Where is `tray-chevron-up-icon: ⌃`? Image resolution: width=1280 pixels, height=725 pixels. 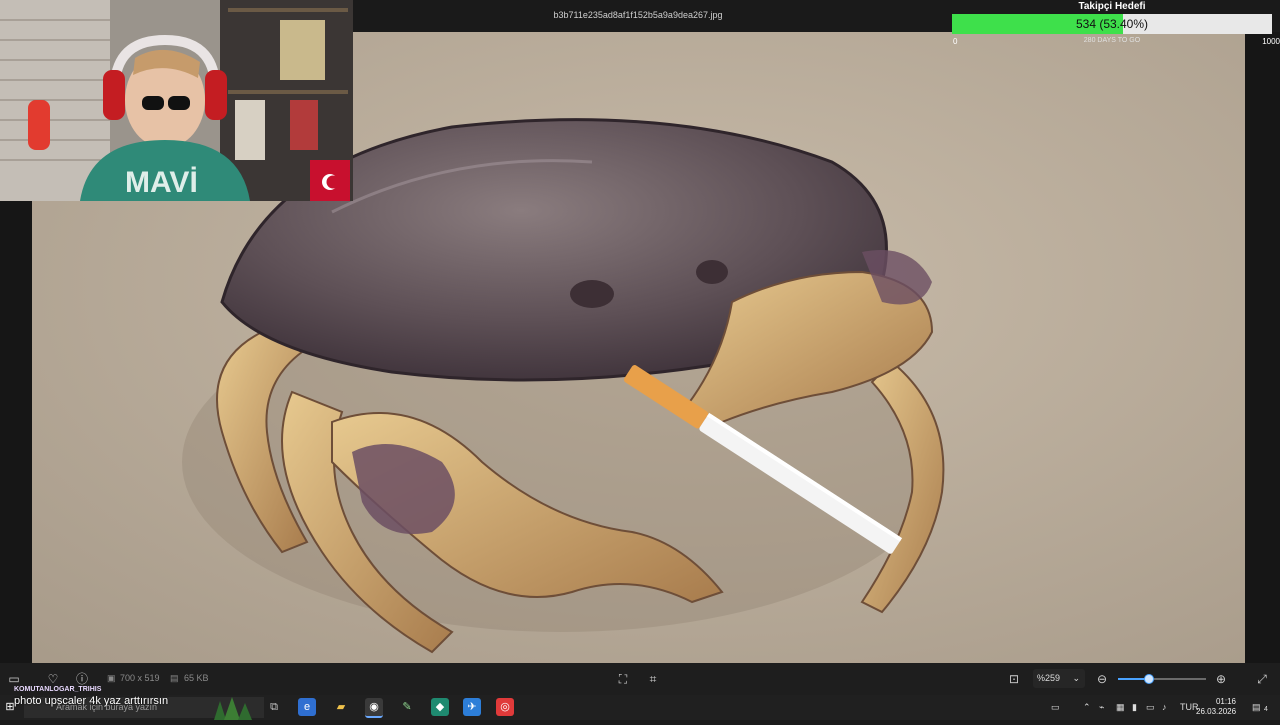 tray-chevron-up-icon: ⌃ is located at coordinates (1087, 707).